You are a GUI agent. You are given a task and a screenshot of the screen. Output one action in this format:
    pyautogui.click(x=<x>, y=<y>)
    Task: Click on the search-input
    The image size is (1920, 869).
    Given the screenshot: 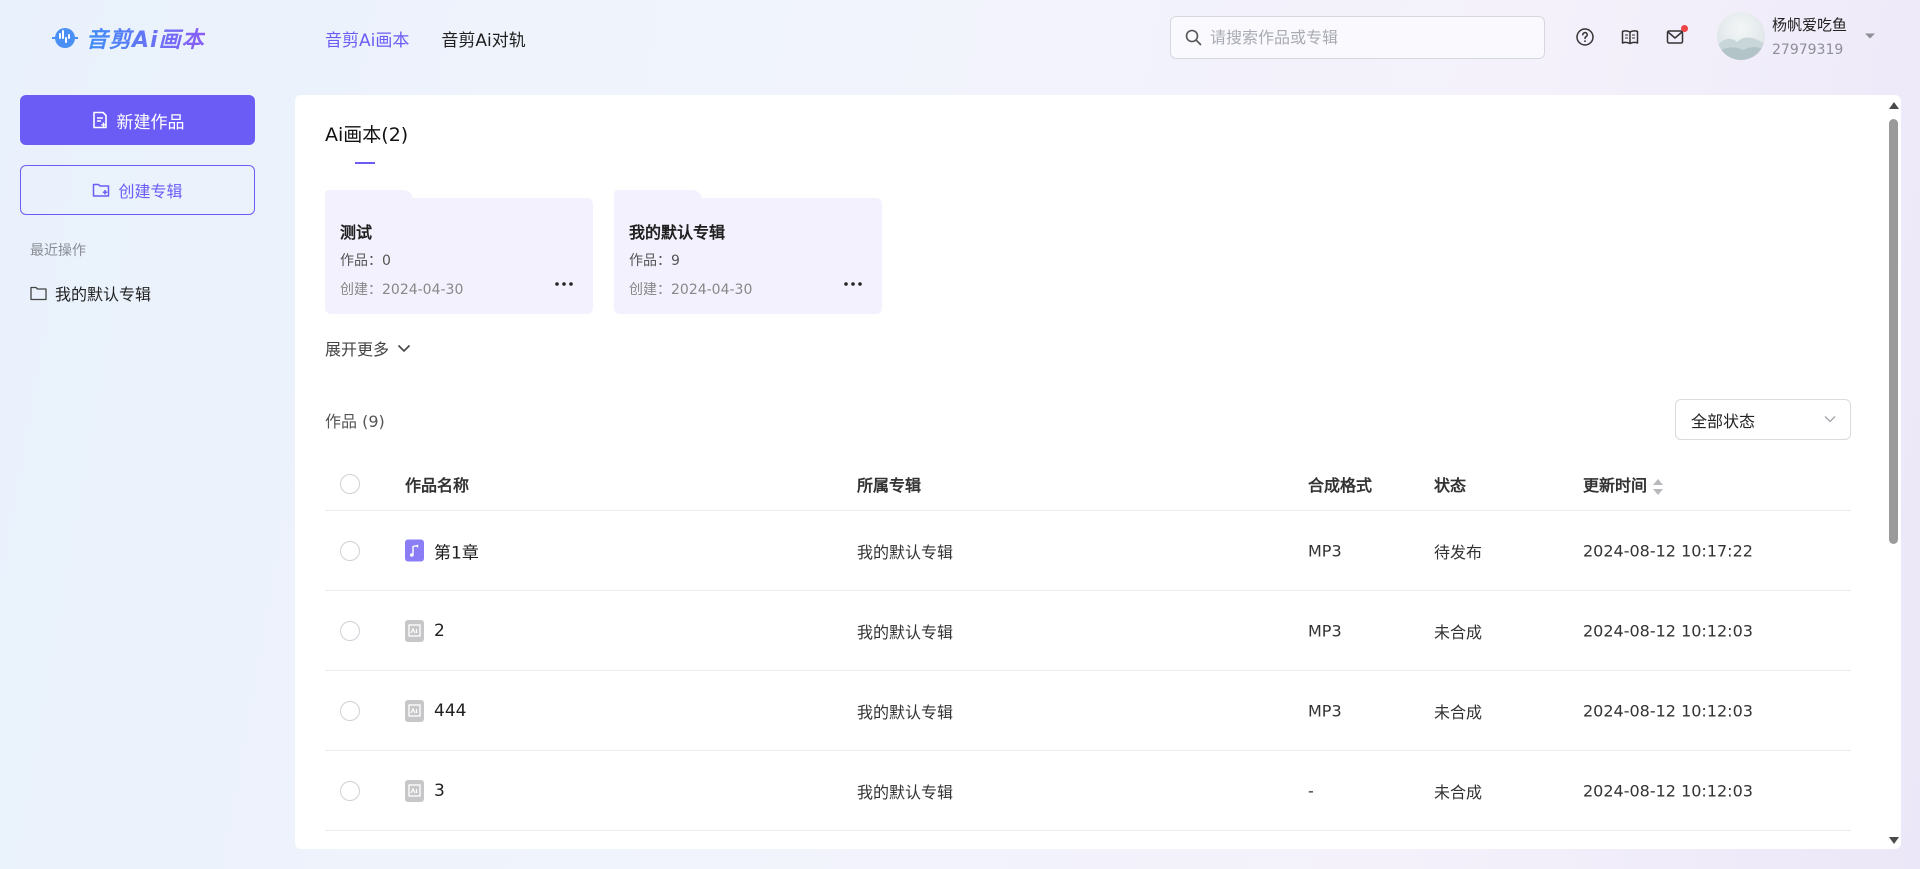 What is the action you would take?
    pyautogui.click(x=1370, y=37)
    